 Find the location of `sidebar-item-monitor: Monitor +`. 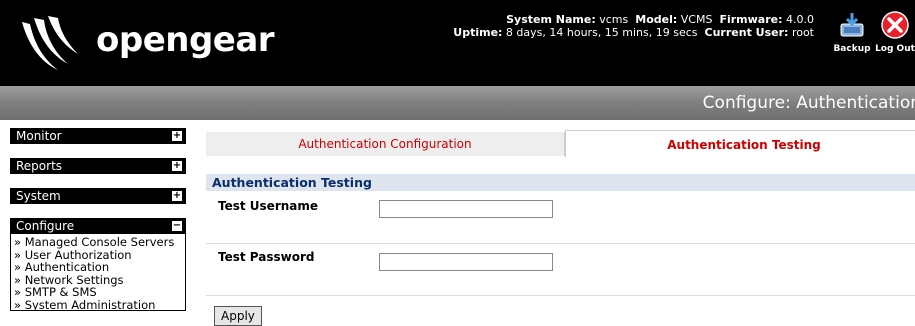

sidebar-item-monitor: Monitor + is located at coordinates (98, 136).